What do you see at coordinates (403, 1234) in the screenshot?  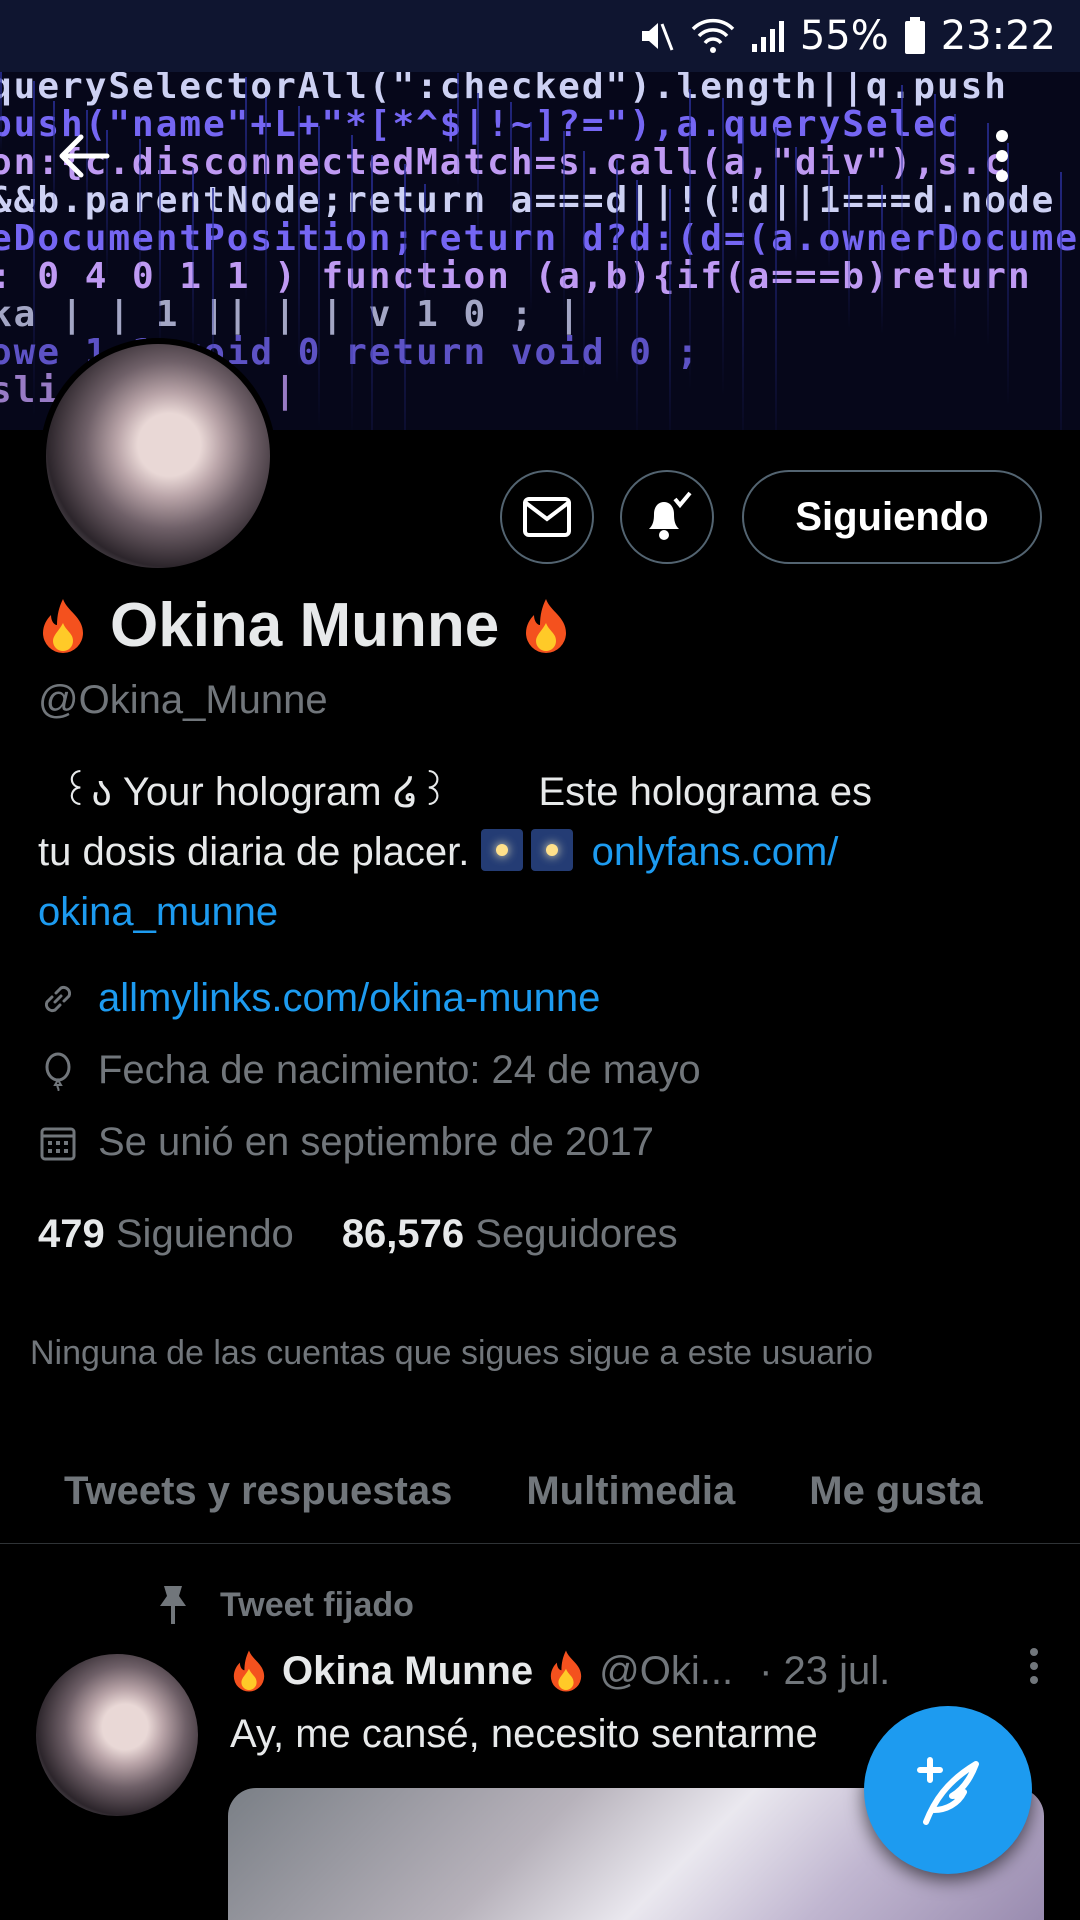 I see `followers-count: 86,576` at bounding box center [403, 1234].